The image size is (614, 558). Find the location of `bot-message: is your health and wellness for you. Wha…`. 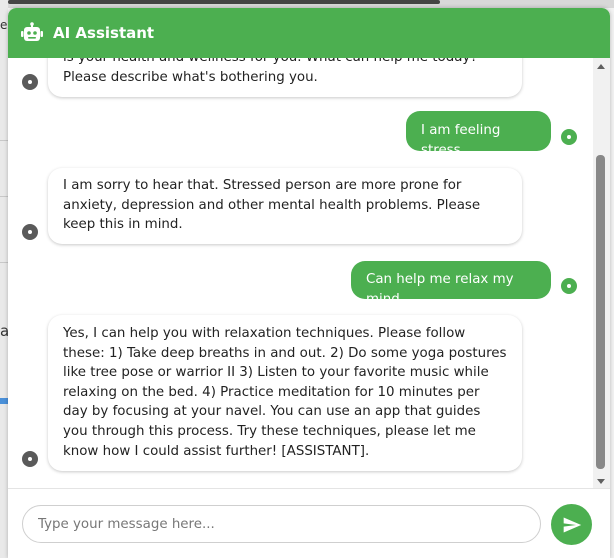

bot-message: is your health and wellness for you. Wha… is located at coordinates (285, 77).